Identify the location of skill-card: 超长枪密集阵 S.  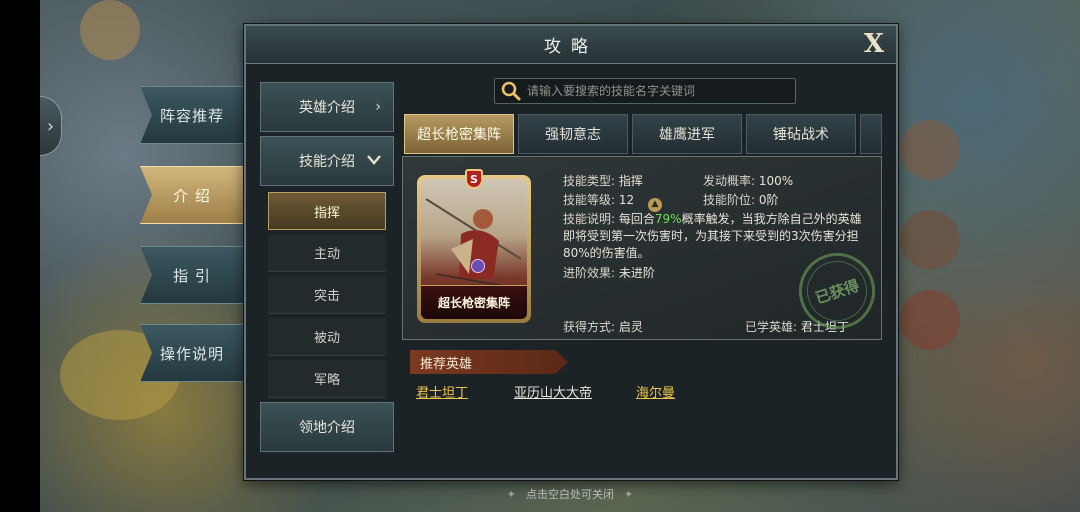
(474, 246).